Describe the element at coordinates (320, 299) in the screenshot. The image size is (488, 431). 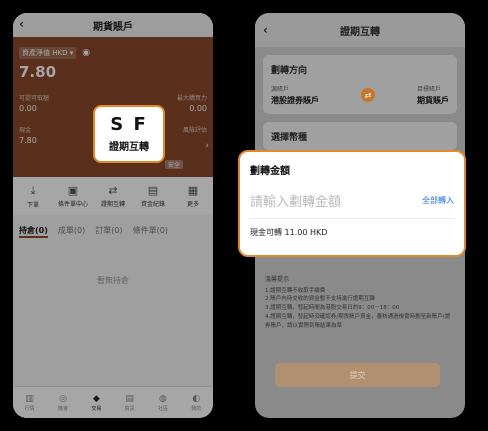
I see `note-line: 2.賬戶內待交收的資金暫不支持進行證期互轉` at that location.